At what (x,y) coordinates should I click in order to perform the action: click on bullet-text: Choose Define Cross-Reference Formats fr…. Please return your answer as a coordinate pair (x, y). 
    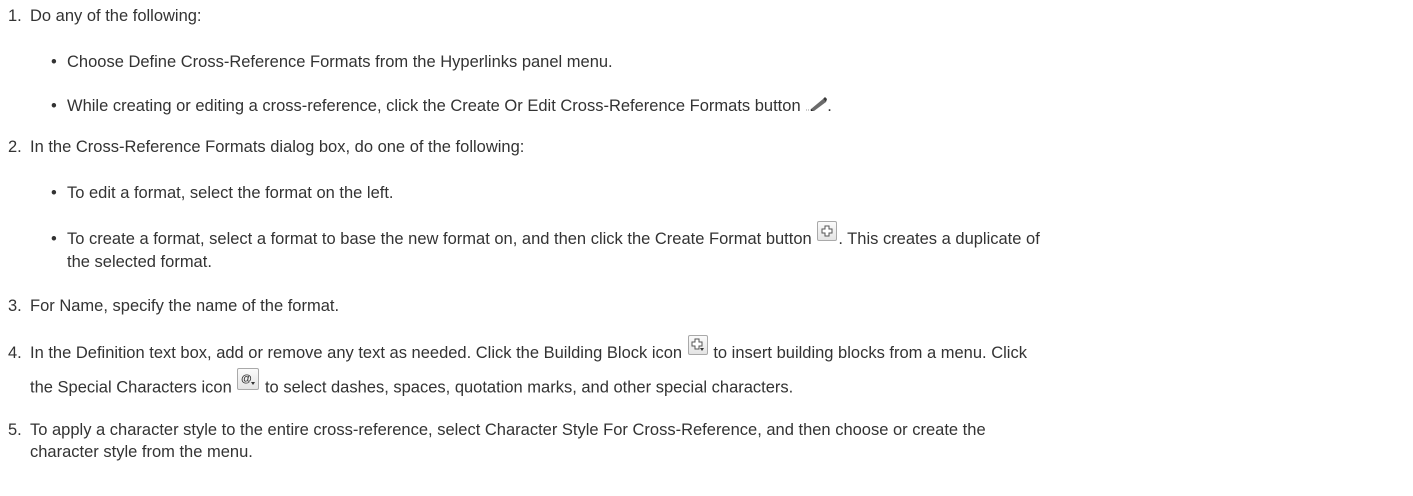
    Looking at the image, I should click on (340, 62).